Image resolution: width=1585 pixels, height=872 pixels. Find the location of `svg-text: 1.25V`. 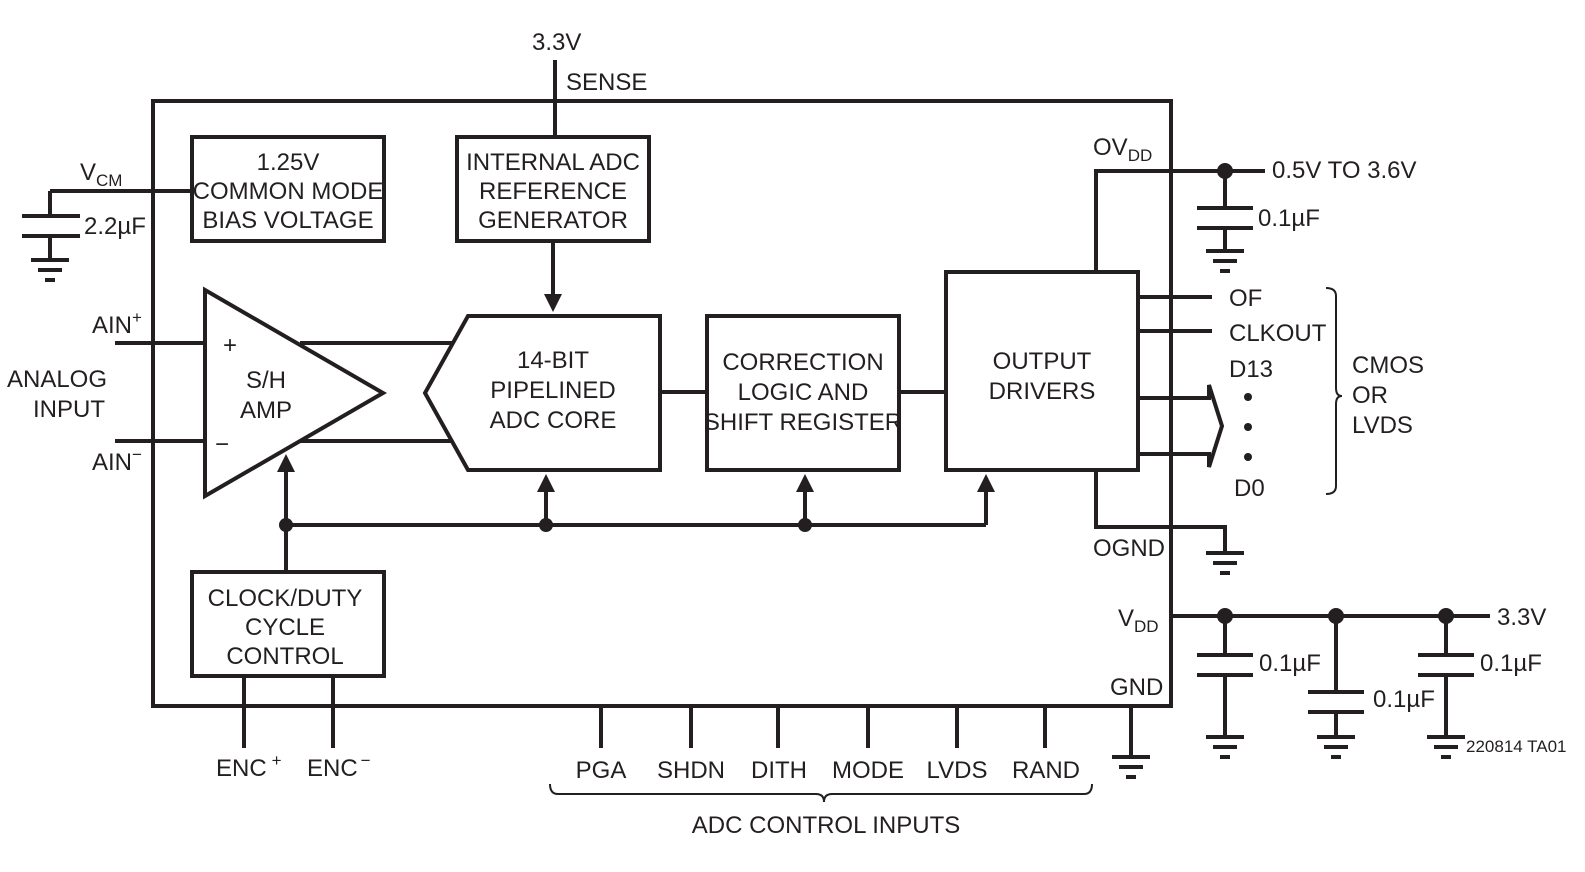

svg-text: 1.25V is located at coordinates (288, 162).